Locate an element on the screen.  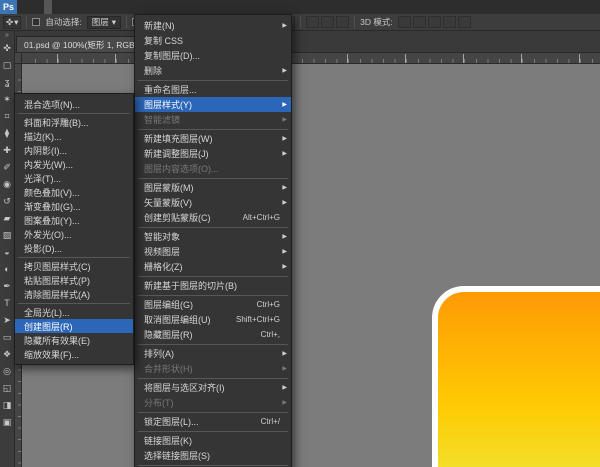
menu-item: 新建填充图层(W) ▶ is located at coordinates (213, 138).